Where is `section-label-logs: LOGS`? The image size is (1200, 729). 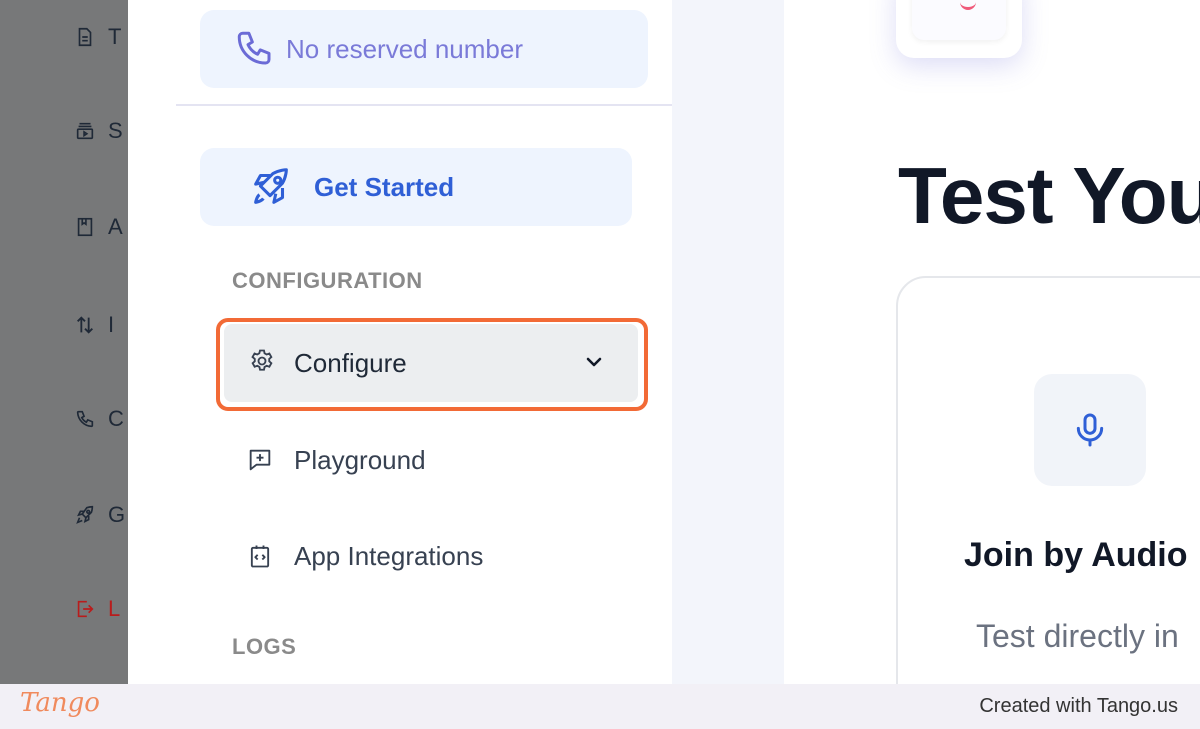
section-label-logs: LOGS is located at coordinates (264, 646).